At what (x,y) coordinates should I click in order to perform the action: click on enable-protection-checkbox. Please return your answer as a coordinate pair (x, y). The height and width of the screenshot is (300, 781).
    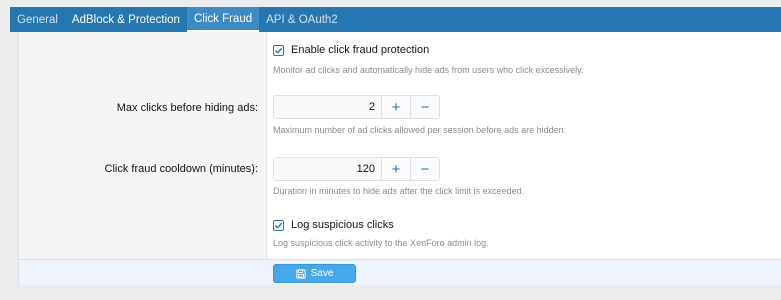
    Looking at the image, I should click on (278, 50).